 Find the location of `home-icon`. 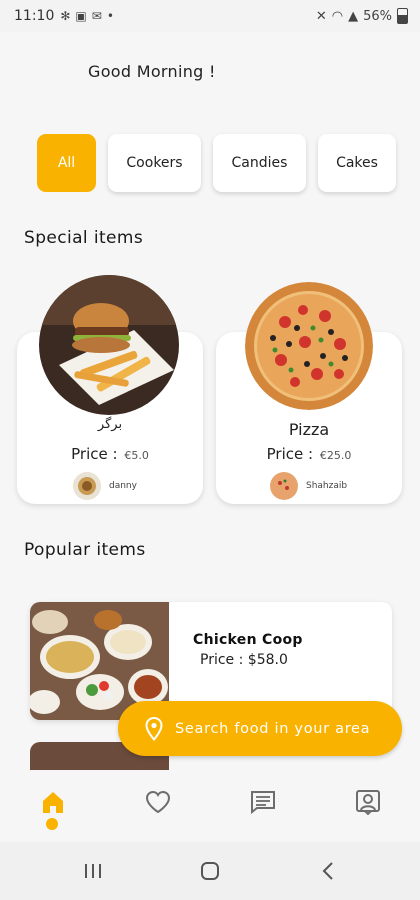

home-icon is located at coordinates (53, 802).